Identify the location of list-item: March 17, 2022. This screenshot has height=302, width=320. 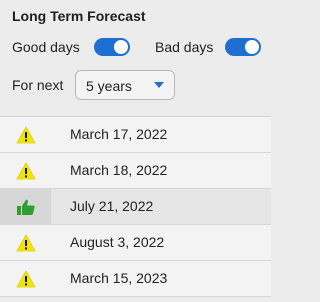
(135, 135).